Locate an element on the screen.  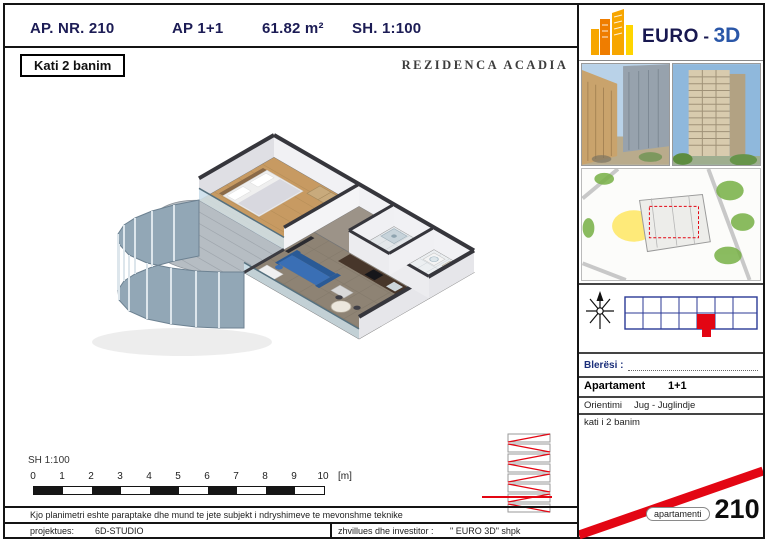
badge-label: apartamenti is located at coordinates (678, 513).